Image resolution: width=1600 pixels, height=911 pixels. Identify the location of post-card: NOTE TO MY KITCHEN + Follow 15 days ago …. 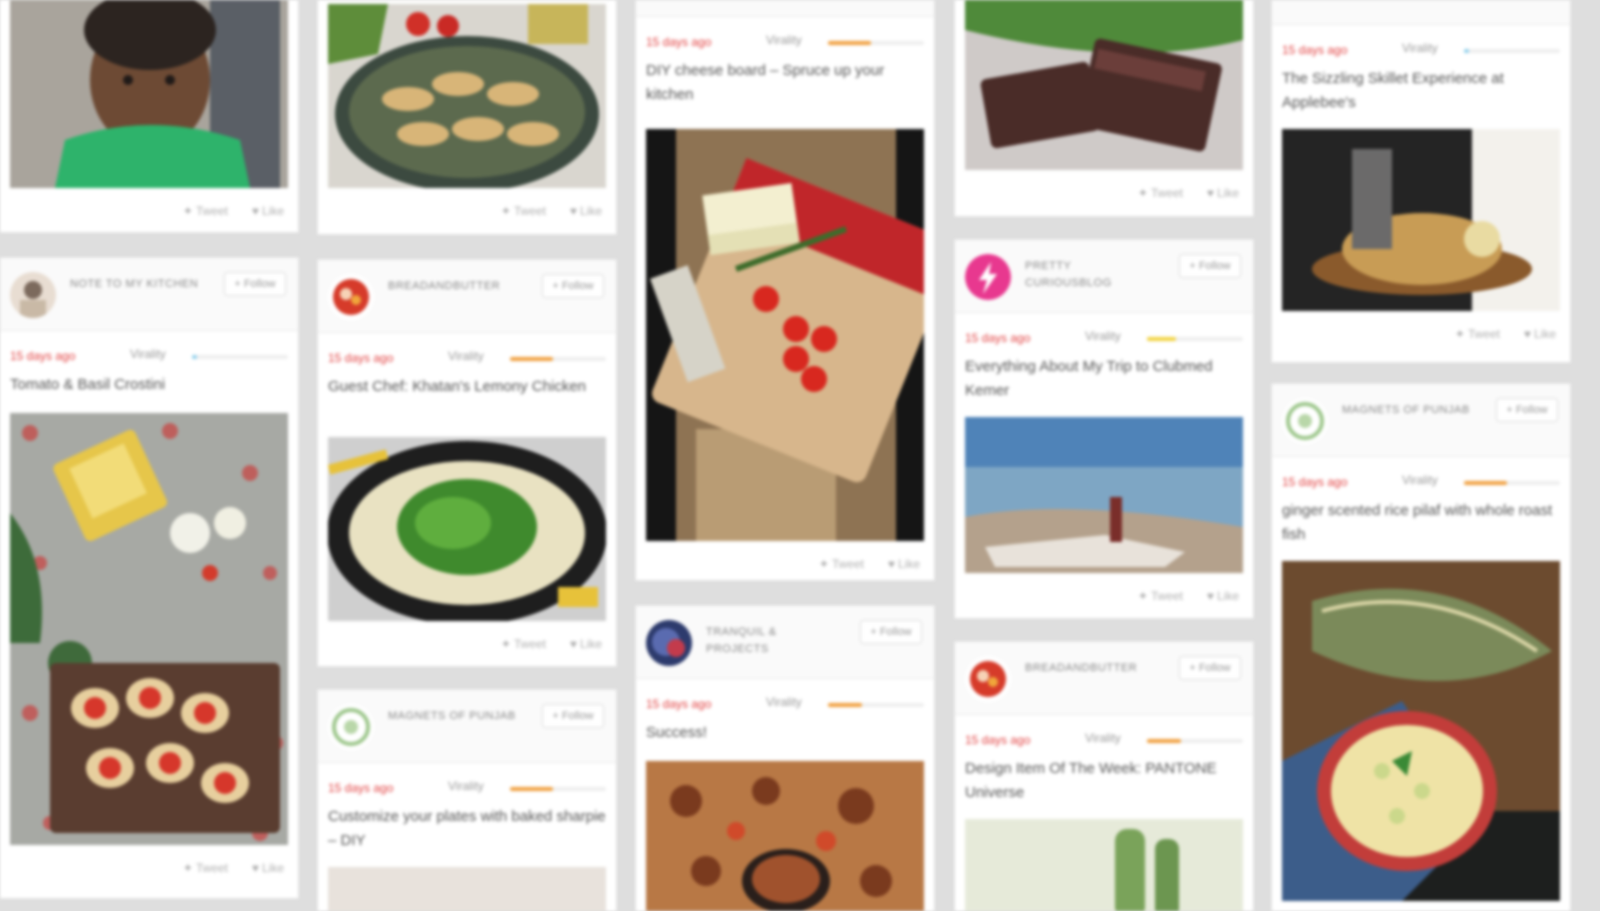
(149, 578).